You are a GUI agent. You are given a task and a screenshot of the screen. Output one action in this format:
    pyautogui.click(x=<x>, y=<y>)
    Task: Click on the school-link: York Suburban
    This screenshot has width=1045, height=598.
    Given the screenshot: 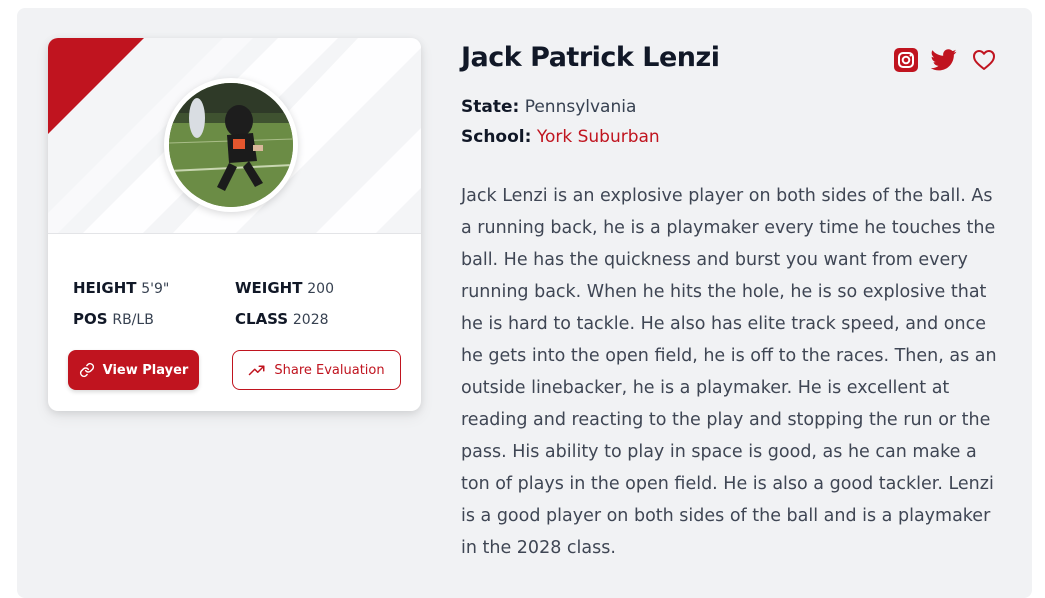 What is the action you would take?
    pyautogui.click(x=598, y=137)
    